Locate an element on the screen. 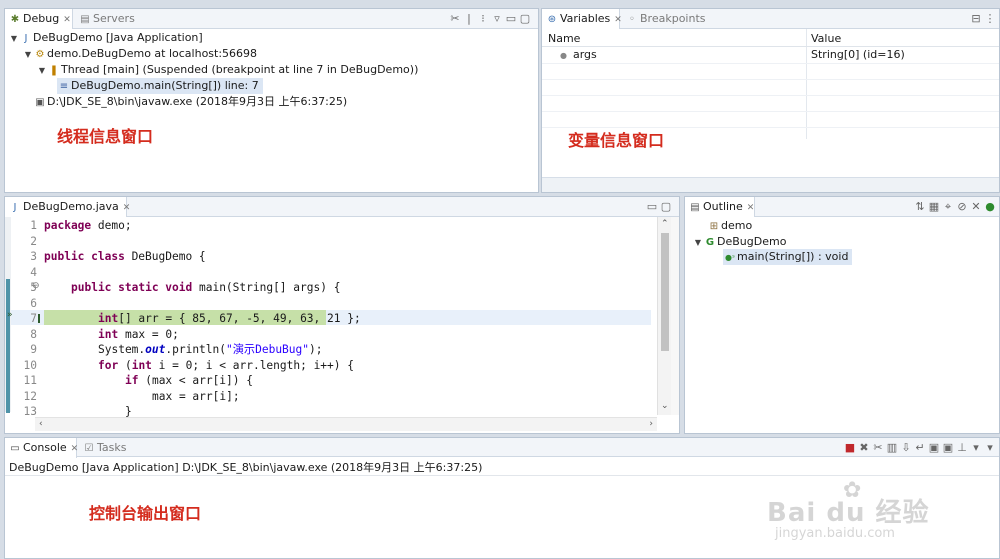 This screenshot has height=559, width=1000. tree-item-label: DeBugDemo.main(String[]) line: 7 is located at coordinates (165, 85).